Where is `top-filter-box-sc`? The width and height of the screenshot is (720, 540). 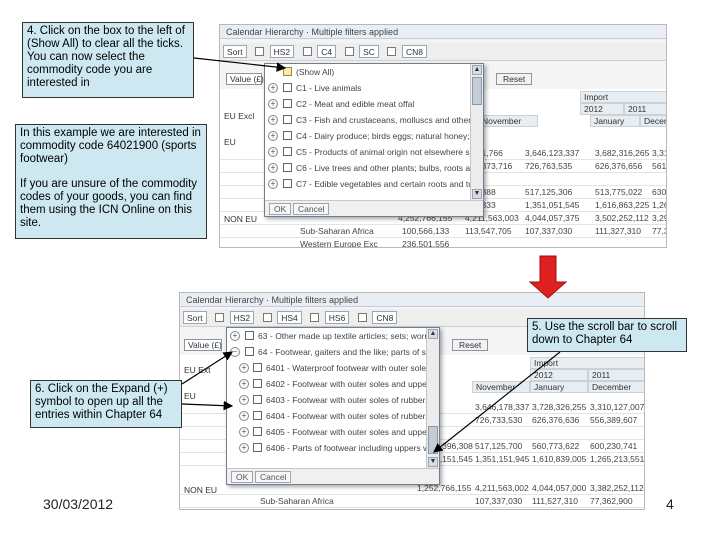
top-filter-box-sc is located at coordinates (349, 51).